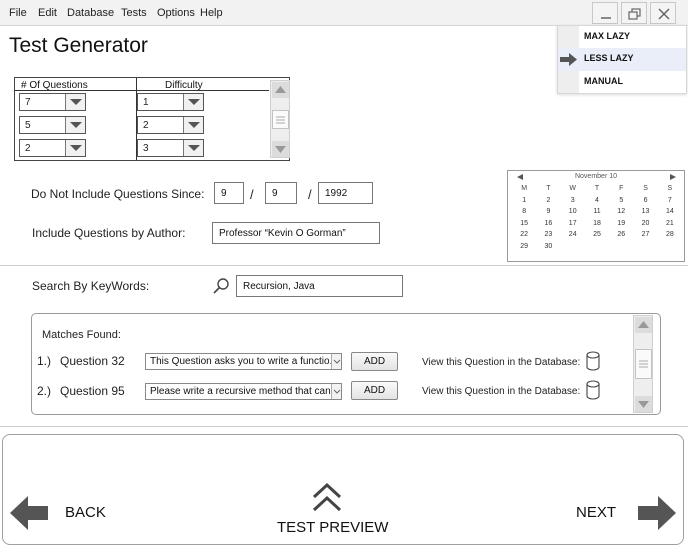 This screenshot has width=688, height=547. Describe the element at coordinates (573, 224) in the screenshot. I see `calendar-day: 17` at that location.